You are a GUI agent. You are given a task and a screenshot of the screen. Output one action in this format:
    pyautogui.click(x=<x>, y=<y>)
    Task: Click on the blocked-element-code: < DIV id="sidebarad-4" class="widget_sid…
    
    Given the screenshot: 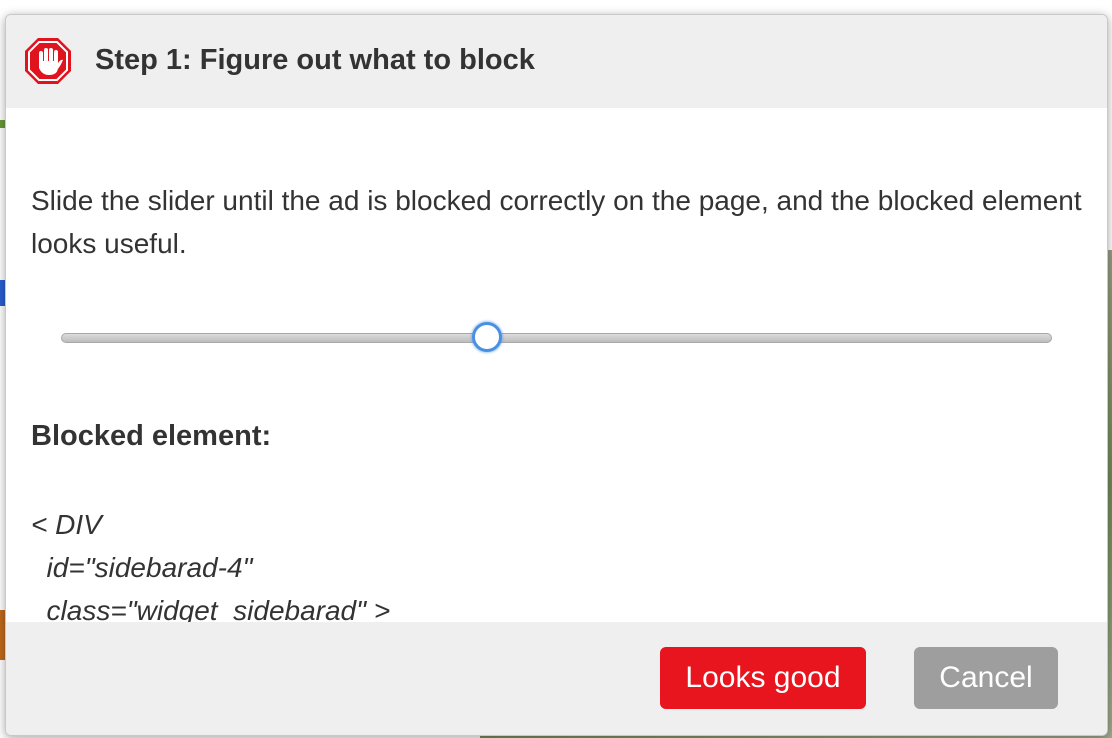 What is the action you would take?
    pyautogui.click(x=210, y=567)
    